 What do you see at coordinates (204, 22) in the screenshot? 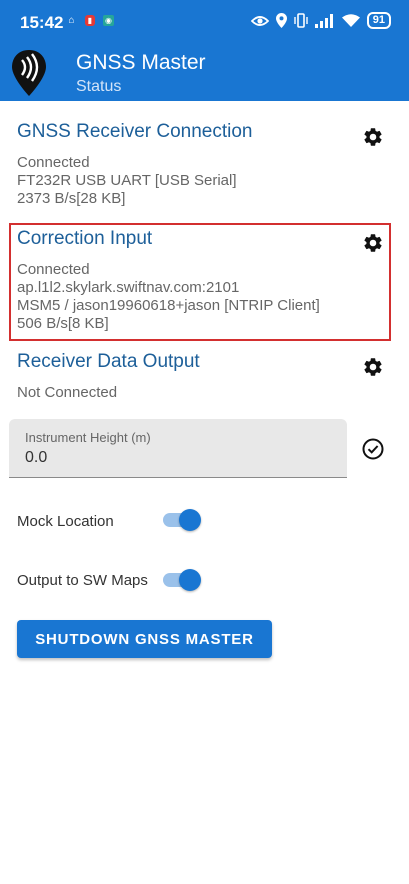
I see `status-bar: 15:42 ⌂ ▮ ◉ 91` at bounding box center [204, 22].